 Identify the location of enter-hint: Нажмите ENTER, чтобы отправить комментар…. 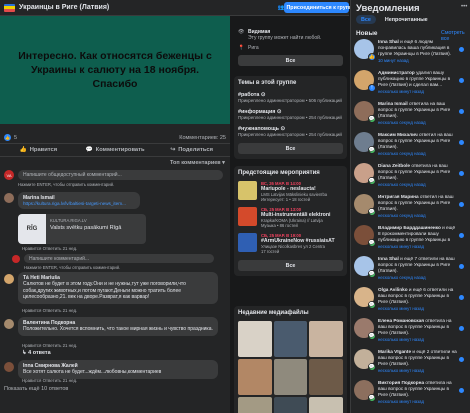
(66, 184).